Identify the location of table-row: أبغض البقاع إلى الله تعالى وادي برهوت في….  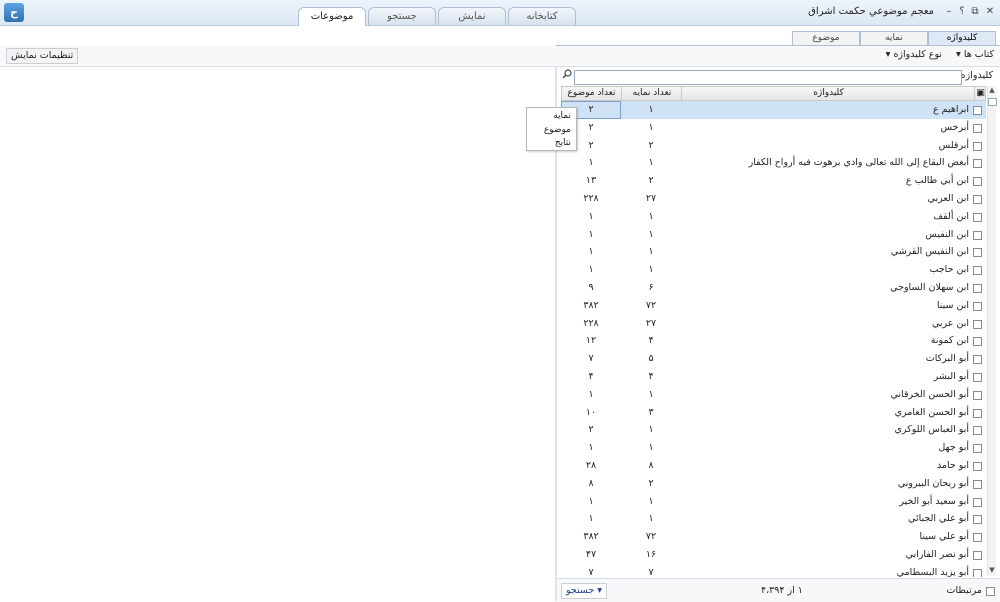
(773, 163).